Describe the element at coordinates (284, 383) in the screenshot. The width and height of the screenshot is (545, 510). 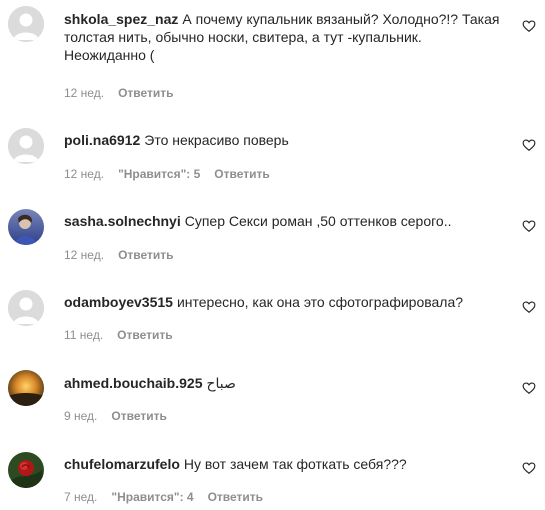
I see `comment-body: ahmed.bouchaib.925 صباح` at that location.